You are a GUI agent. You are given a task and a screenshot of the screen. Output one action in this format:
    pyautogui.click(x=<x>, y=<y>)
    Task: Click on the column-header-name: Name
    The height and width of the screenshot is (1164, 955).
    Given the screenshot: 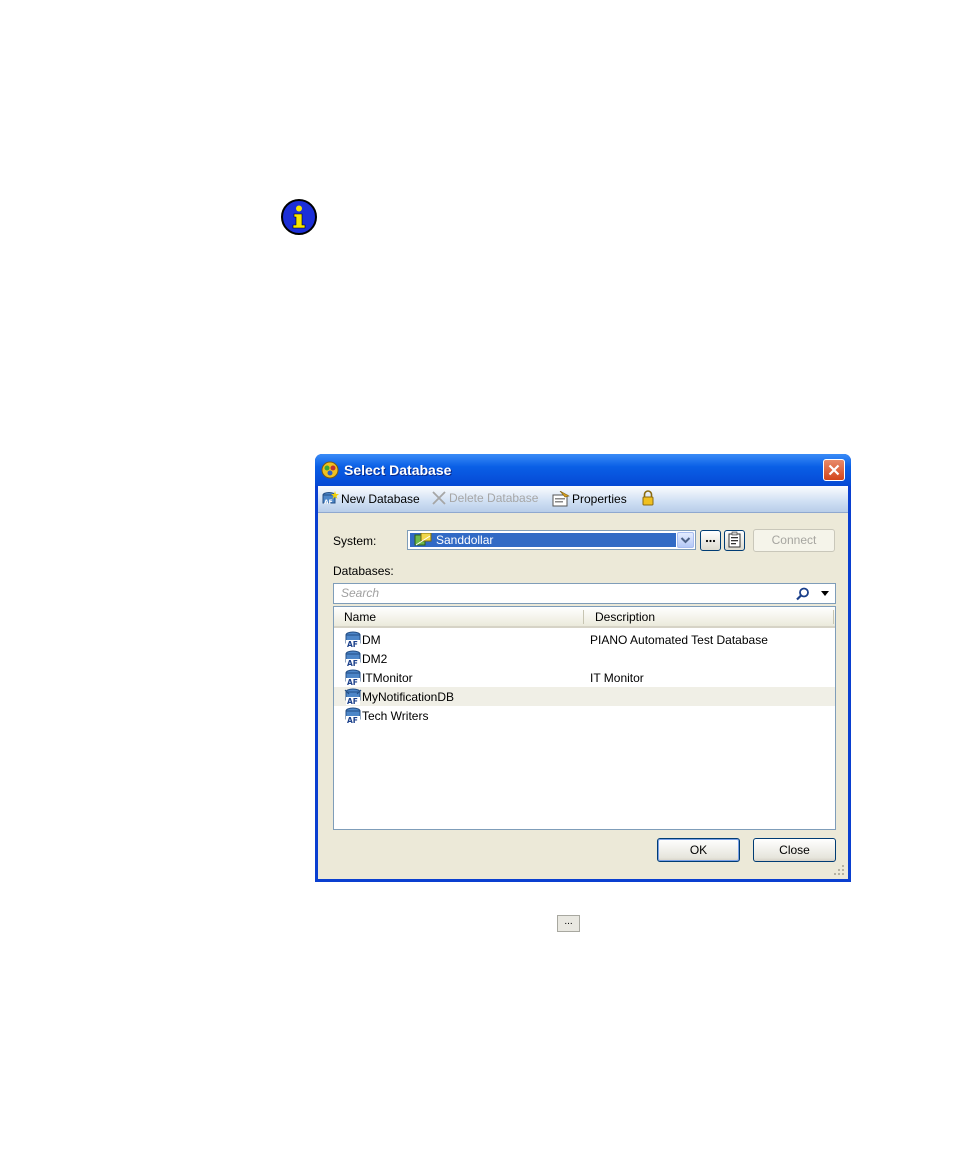 What is the action you would take?
    pyautogui.click(x=360, y=617)
    